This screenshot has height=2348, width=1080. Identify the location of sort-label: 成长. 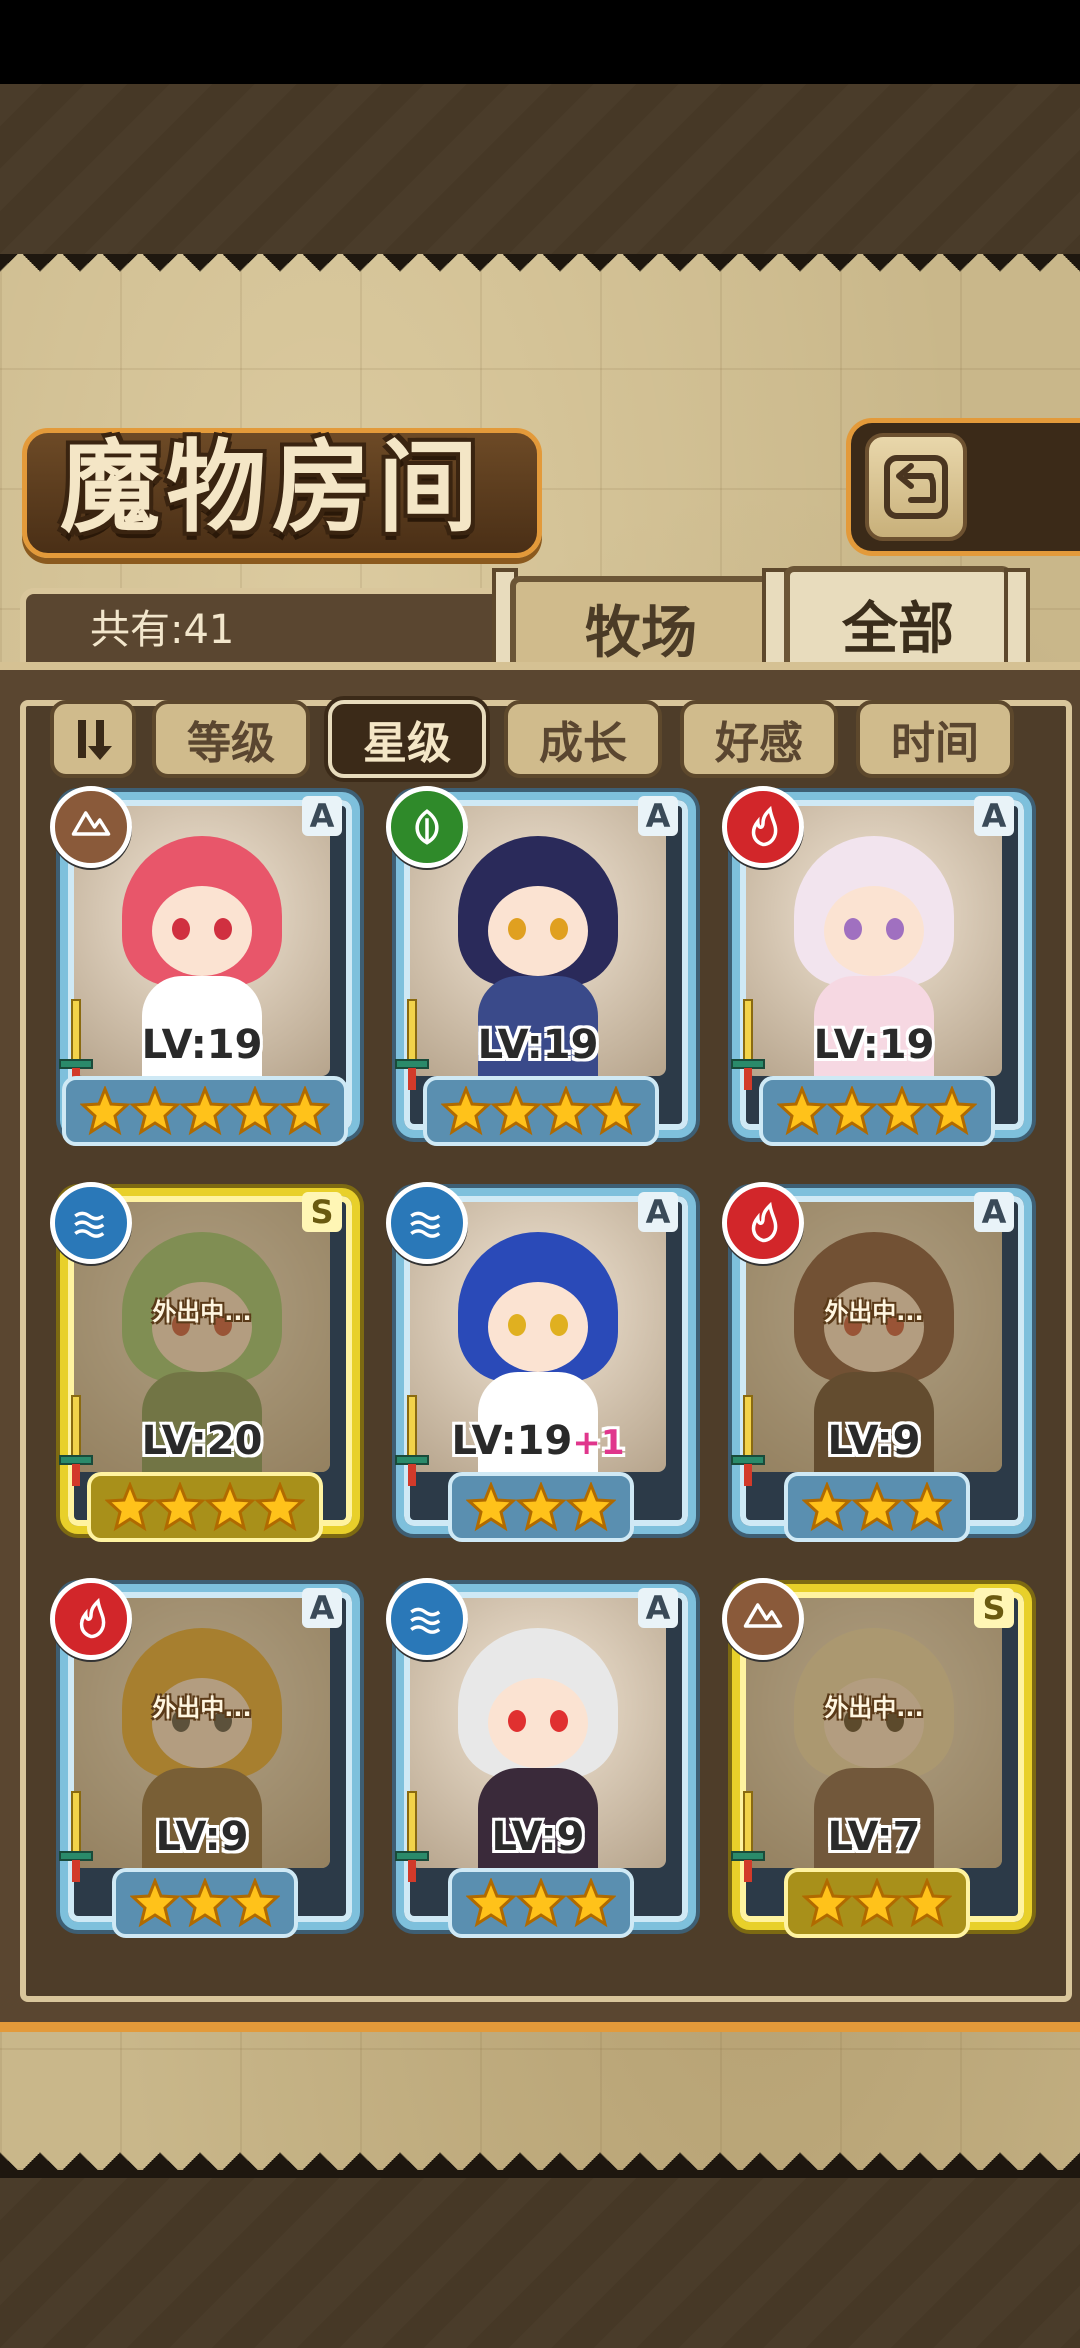
(583, 743).